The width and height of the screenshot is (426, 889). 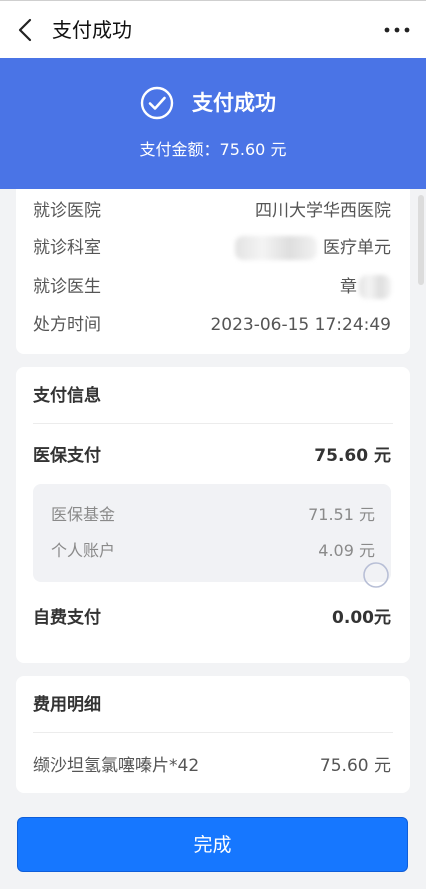 I want to click on visit-row-department: 就诊科室 医疗单元, so click(x=212, y=248).